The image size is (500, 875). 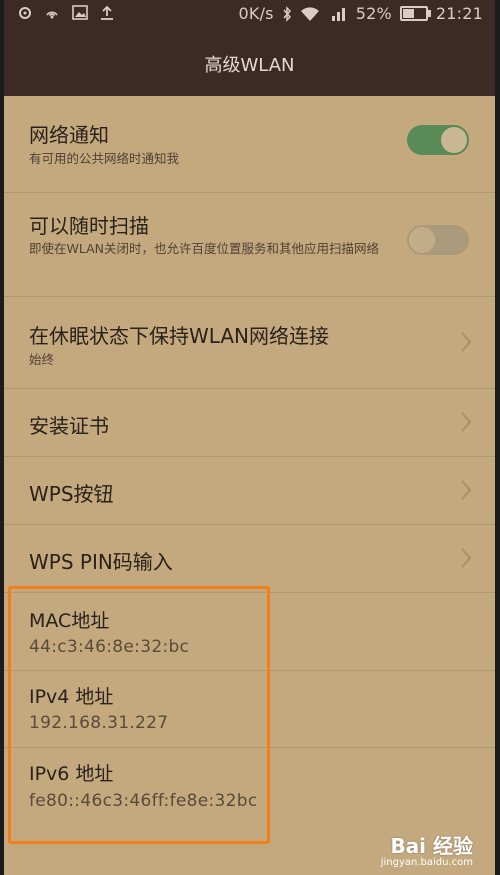 I want to click on setting-title: 安装证书, so click(x=69, y=426).